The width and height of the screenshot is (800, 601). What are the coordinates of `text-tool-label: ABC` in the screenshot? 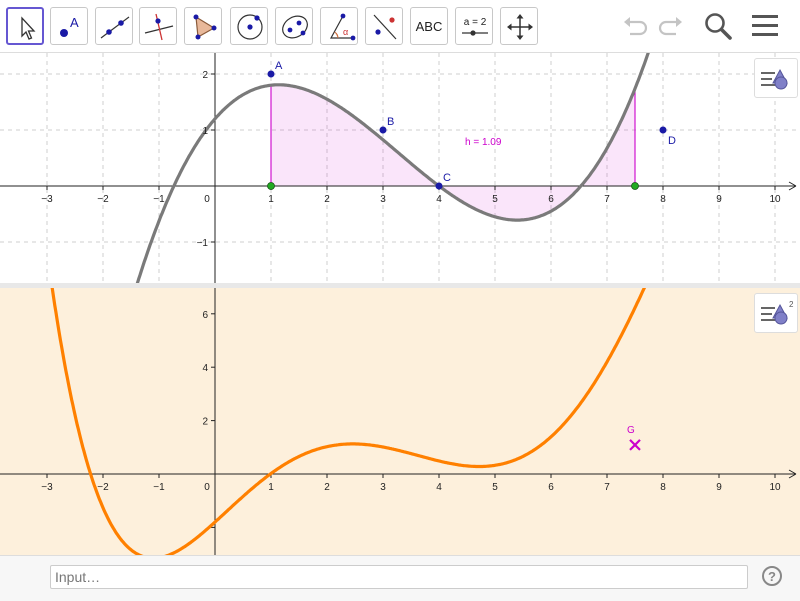 It's located at (429, 26).